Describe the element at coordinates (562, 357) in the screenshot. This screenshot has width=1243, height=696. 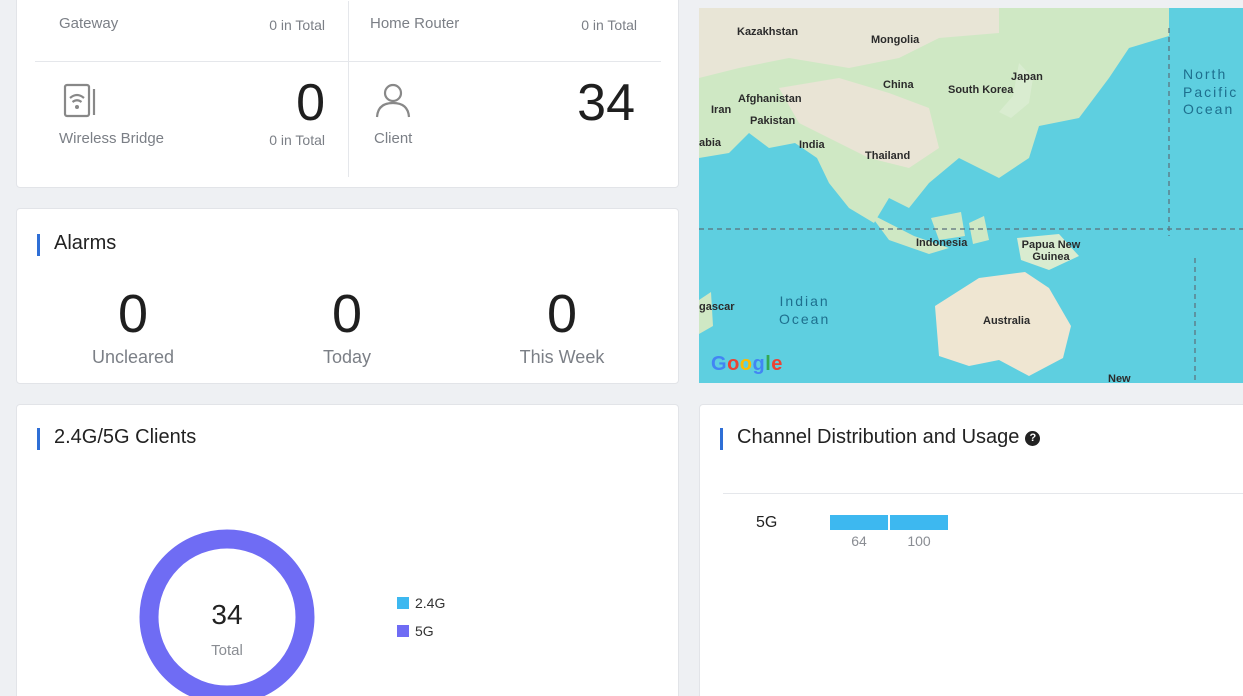
I see `alarm-this-week-label: This Week` at that location.